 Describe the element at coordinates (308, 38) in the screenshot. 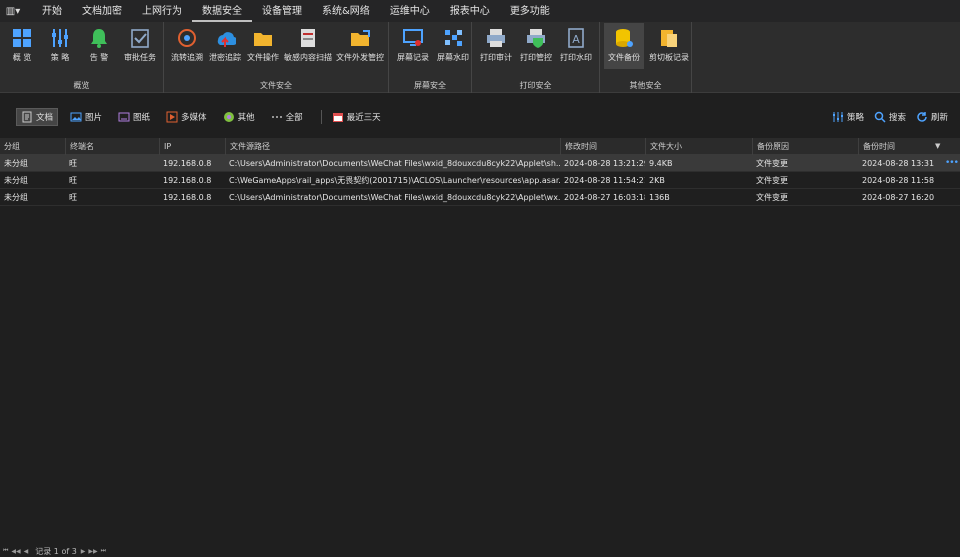

I see `sensitive-scan-icon` at that location.